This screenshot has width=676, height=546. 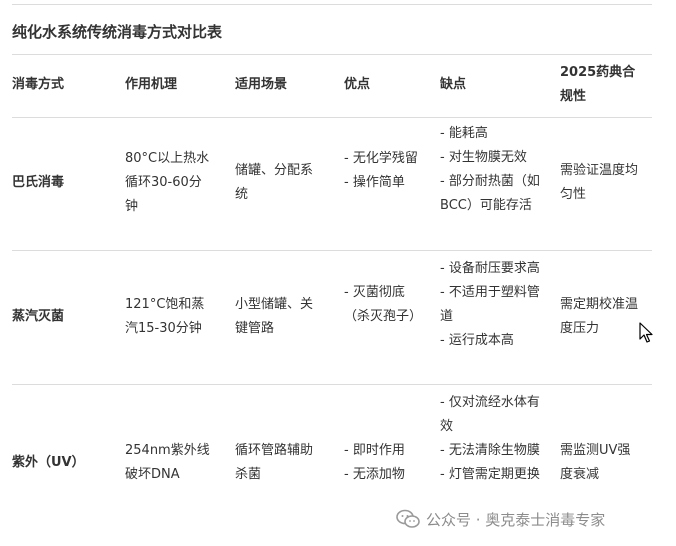 What do you see at coordinates (464, 133) in the screenshot?
I see `cons-item: - 能耗高` at bounding box center [464, 133].